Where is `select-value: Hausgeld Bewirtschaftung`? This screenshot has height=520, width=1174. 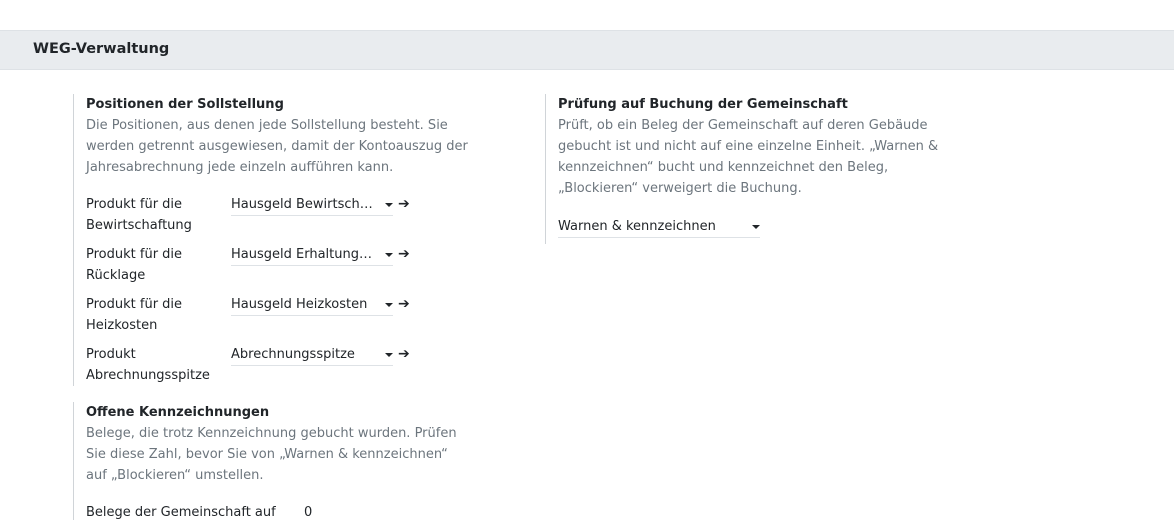 select-value: Hausgeld Bewirtschaftung is located at coordinates (303, 204).